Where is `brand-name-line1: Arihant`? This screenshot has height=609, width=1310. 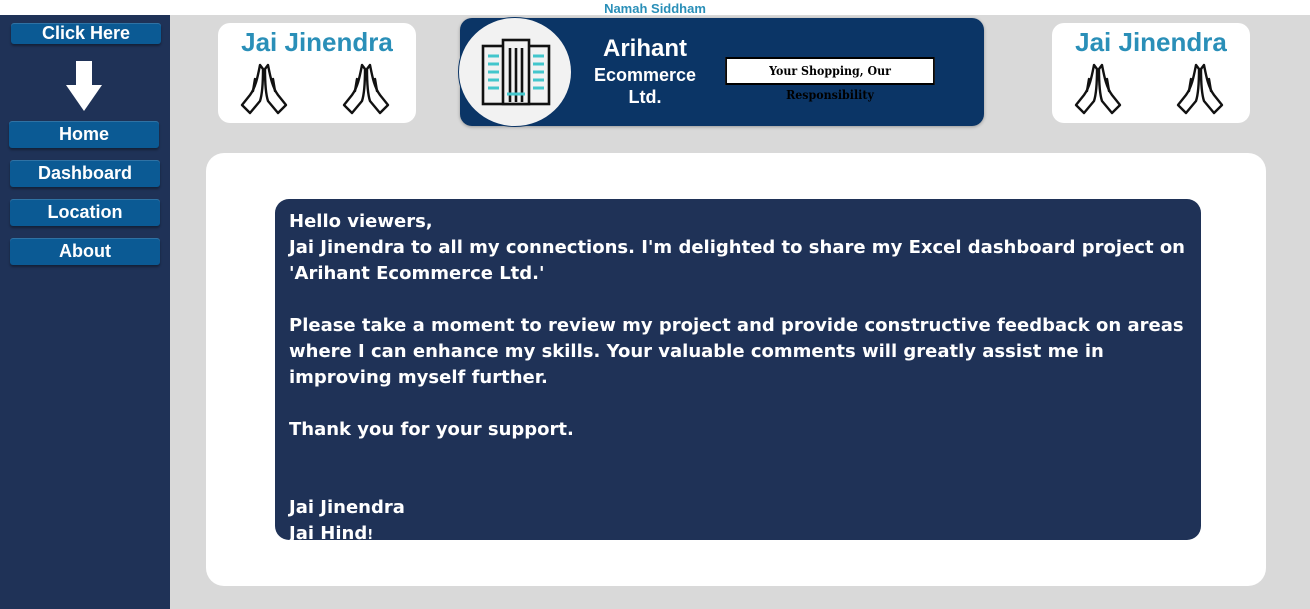 brand-name-line1: Arihant is located at coordinates (645, 48).